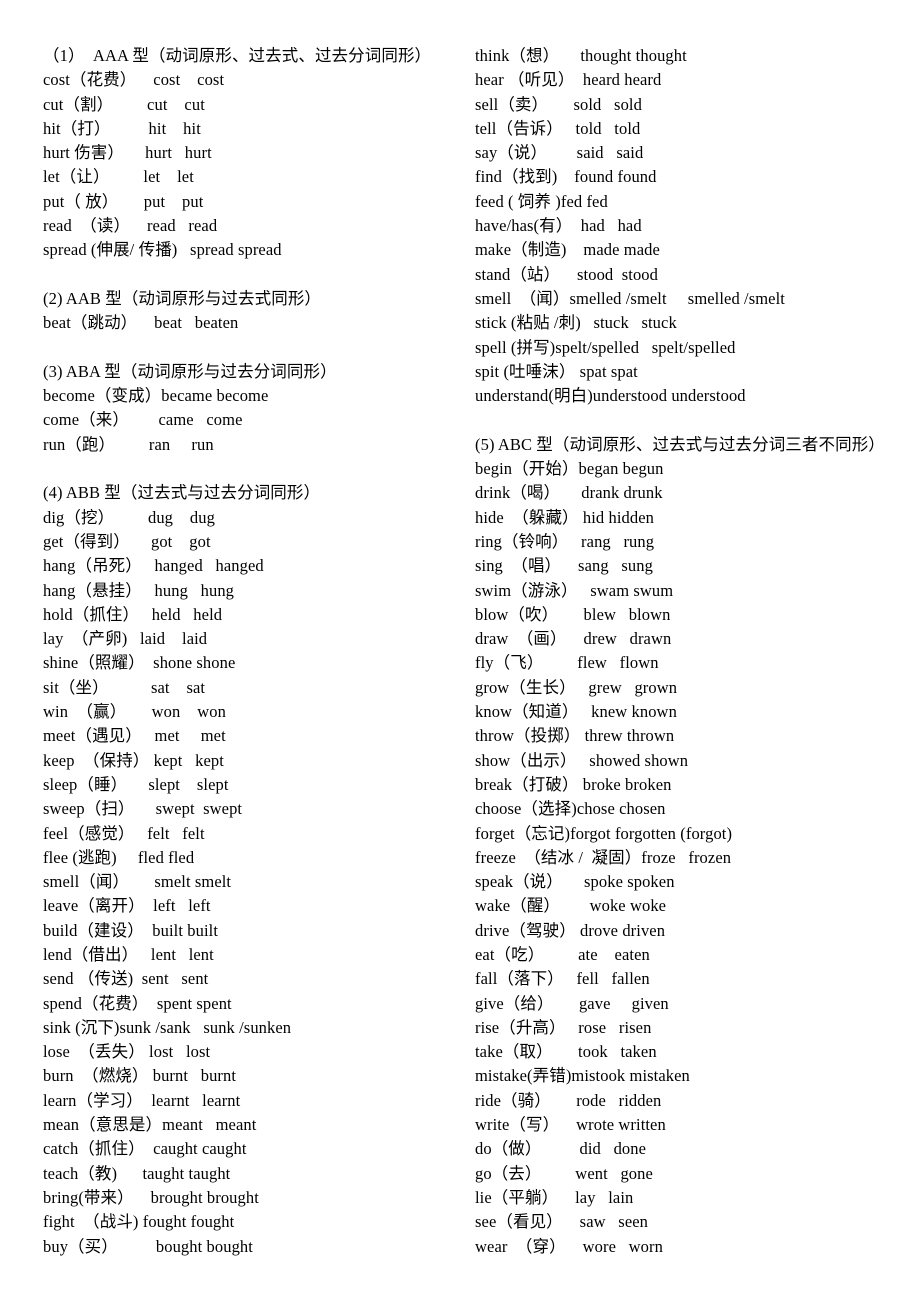 This screenshot has height=1302, width=920. I want to click on verb-row: put（ 放） put put, so click(123, 201).